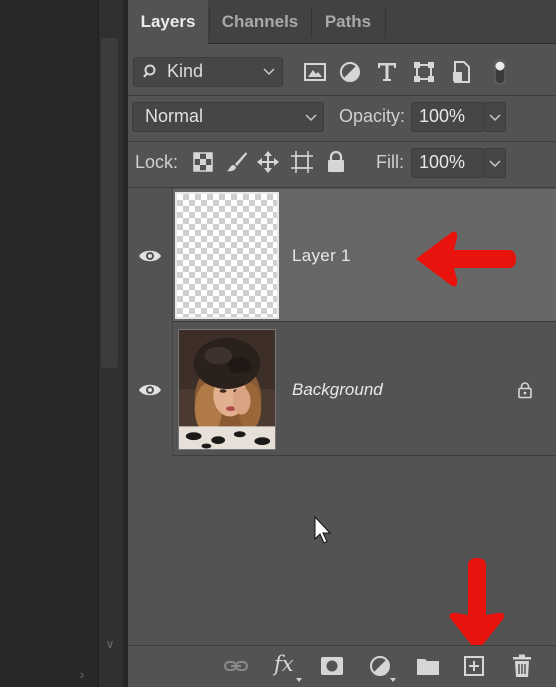 This screenshot has width=556, height=687. Describe the element at coordinates (442, 162) in the screenshot. I see `fill-value: 100%` at that location.